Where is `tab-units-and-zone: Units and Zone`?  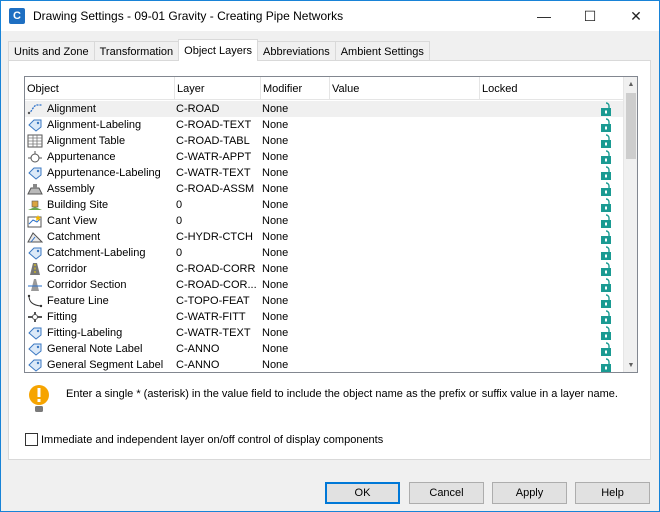
tab-units-and-zone: Units and Zone is located at coordinates (51, 51).